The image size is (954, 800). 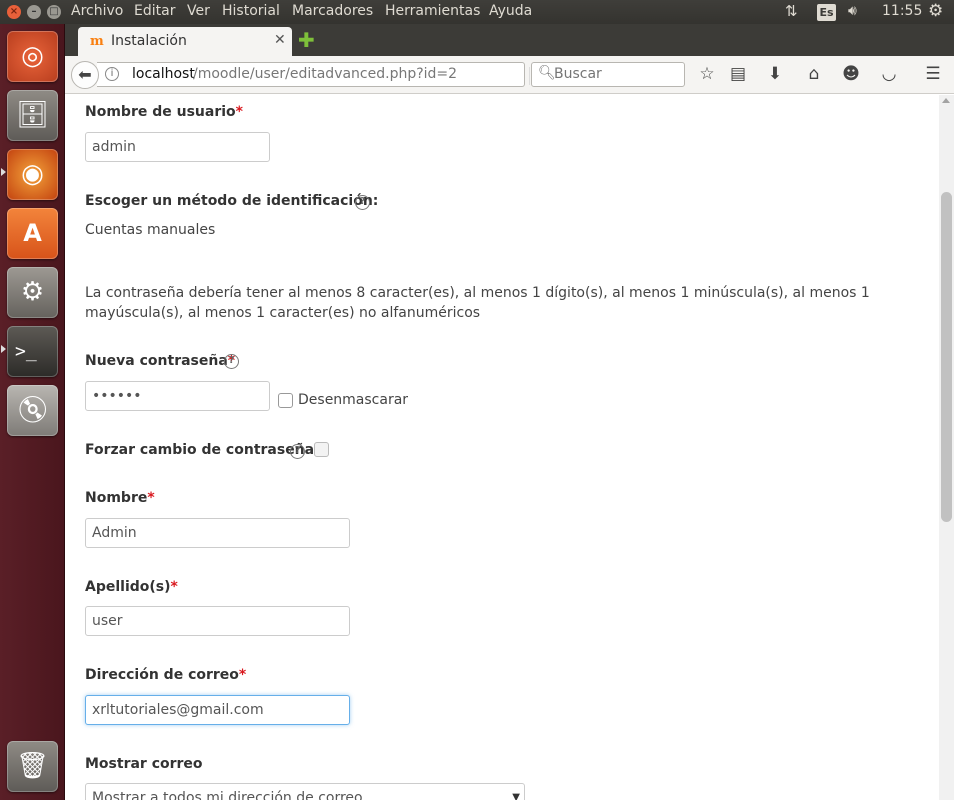 I want to click on auth-method-label: Escoger un método de identificación:, so click(x=232, y=201).